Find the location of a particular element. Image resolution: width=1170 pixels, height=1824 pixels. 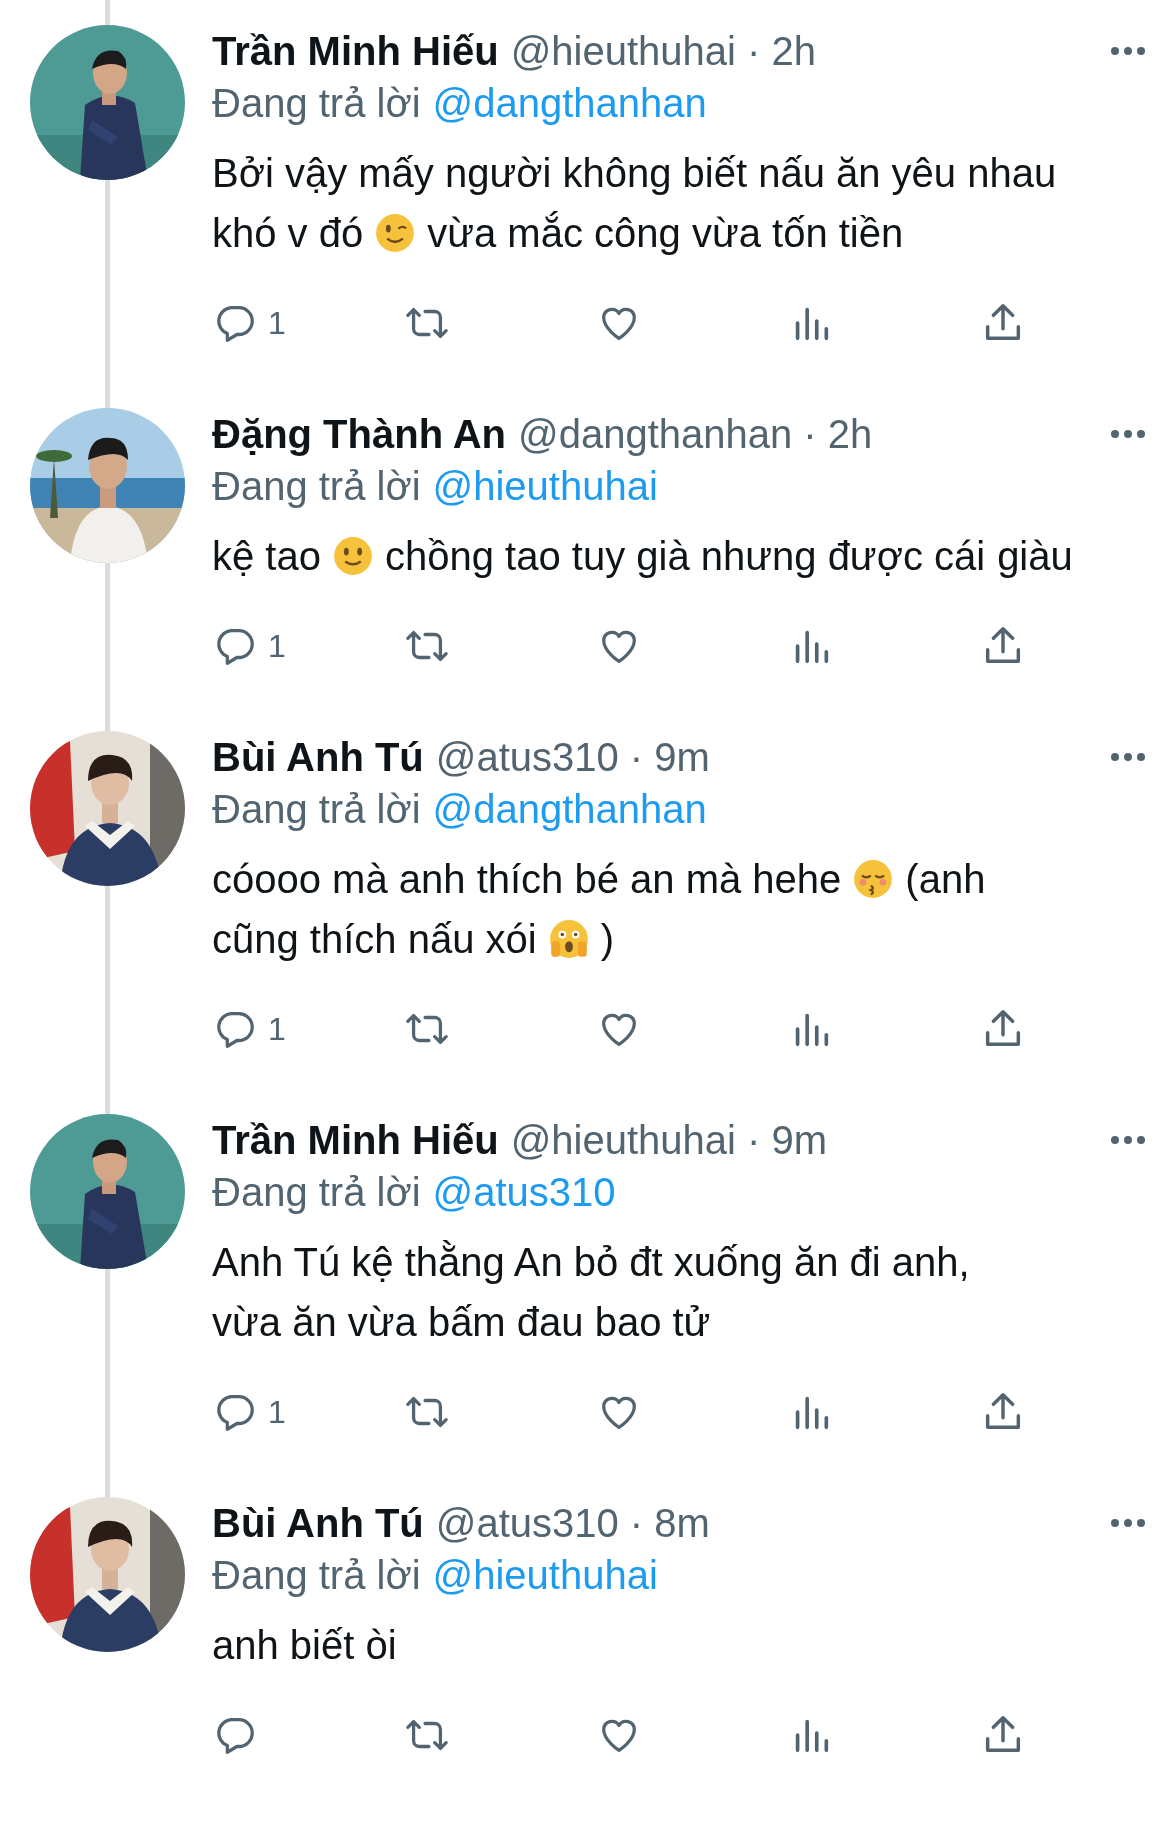

kissing-face-icon is located at coordinates (873, 879).